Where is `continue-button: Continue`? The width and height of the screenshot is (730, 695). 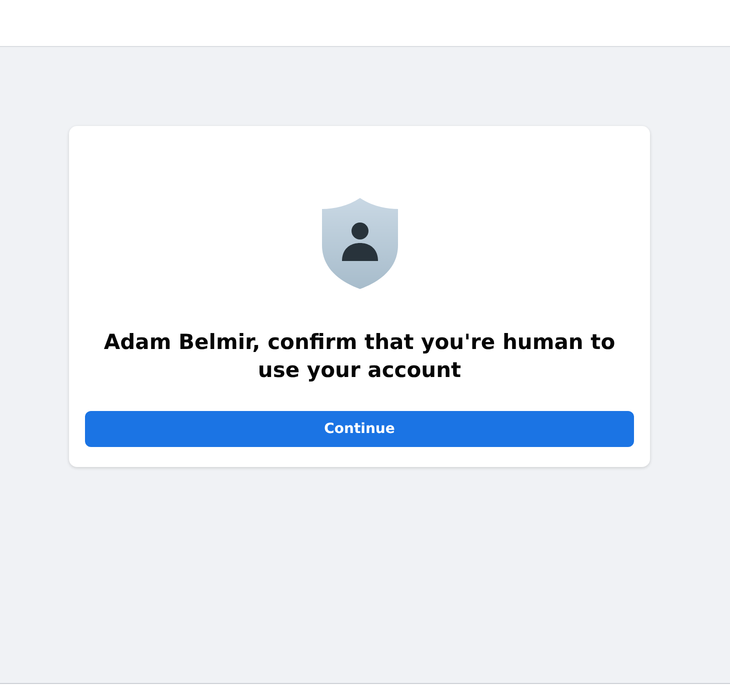
continue-button: Continue is located at coordinates (359, 429).